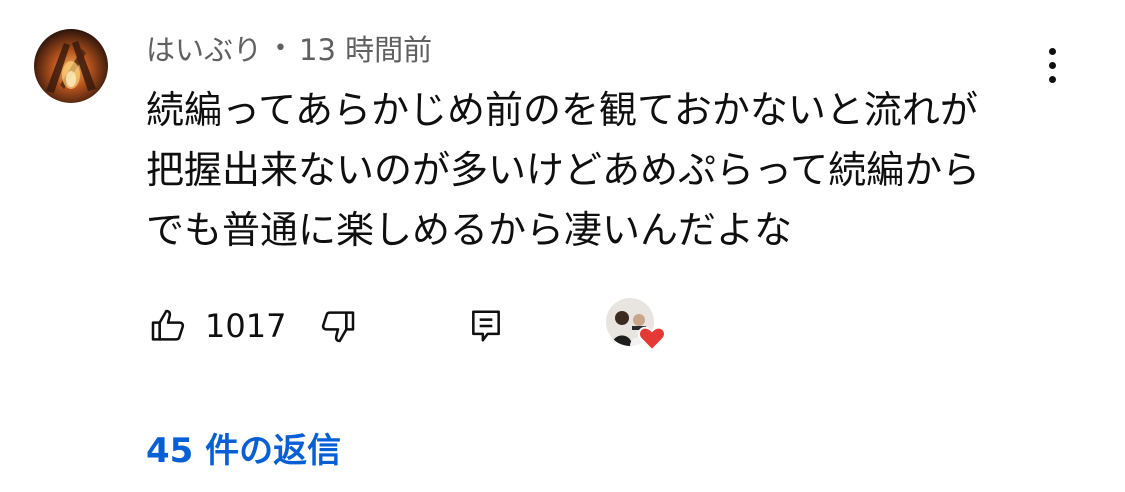 The width and height of the screenshot is (1125, 492). I want to click on thumbs-down-icon, so click(338, 327).